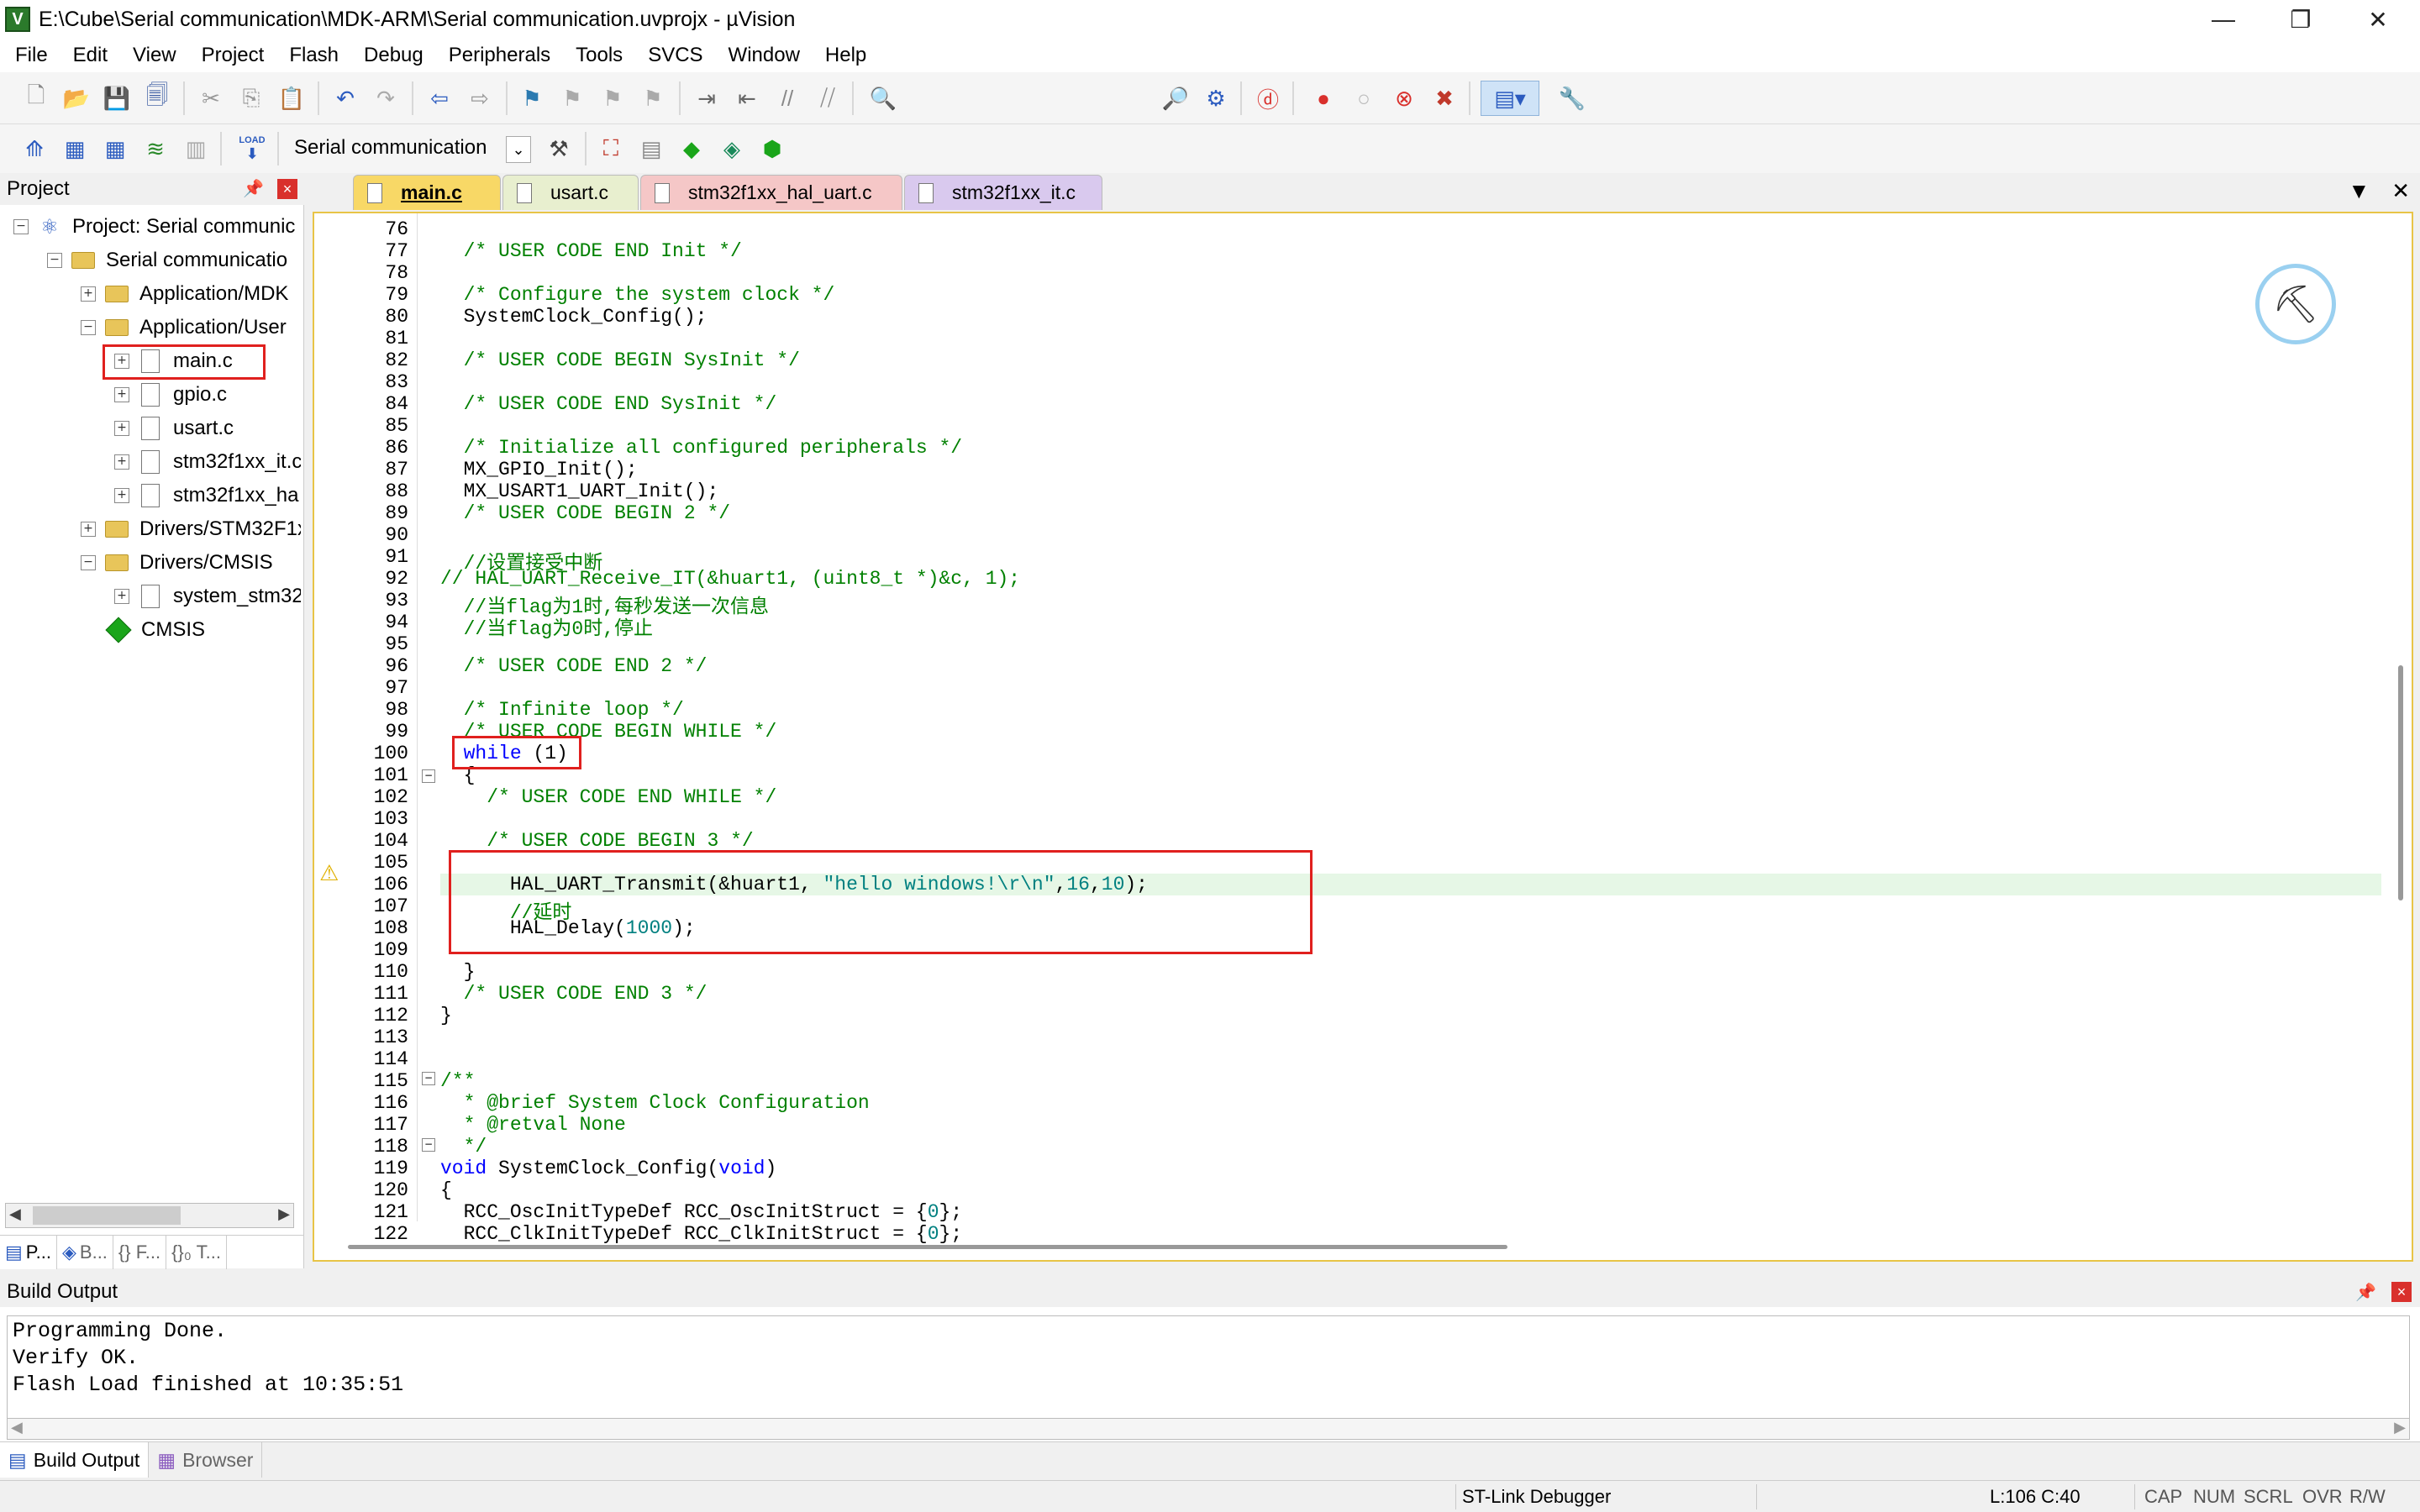 This screenshot has width=2420, height=1512. I want to click on stop-build-icon: ▥, so click(196, 149).